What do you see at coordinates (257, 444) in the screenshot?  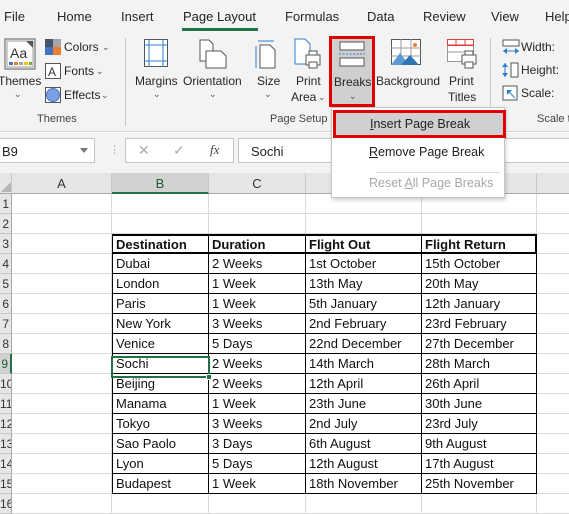 I see `table-cell: 3 Days` at bounding box center [257, 444].